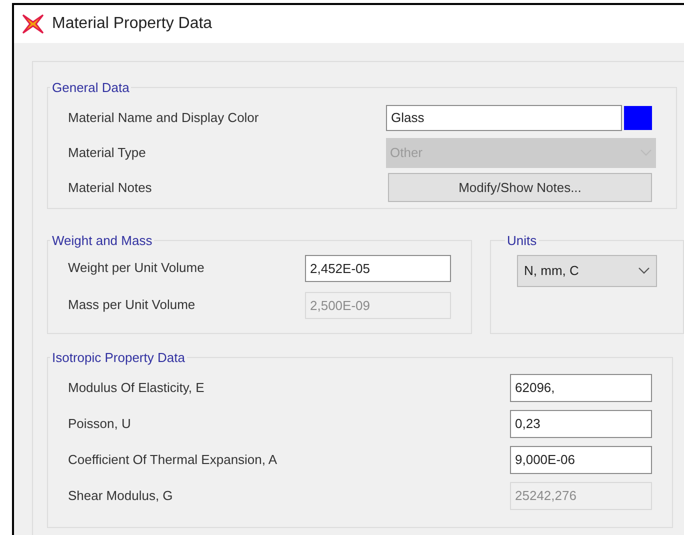 The image size is (684, 535). Describe the element at coordinates (33, 24) in the screenshot. I see `app-logo-icon` at that location.